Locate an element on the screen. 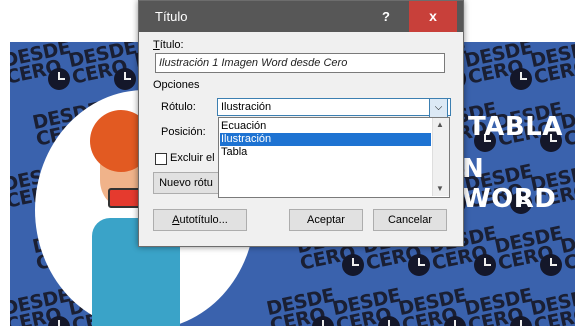  caption-input: Ilustración 1 Imagen Word desde Cero is located at coordinates (300, 63).